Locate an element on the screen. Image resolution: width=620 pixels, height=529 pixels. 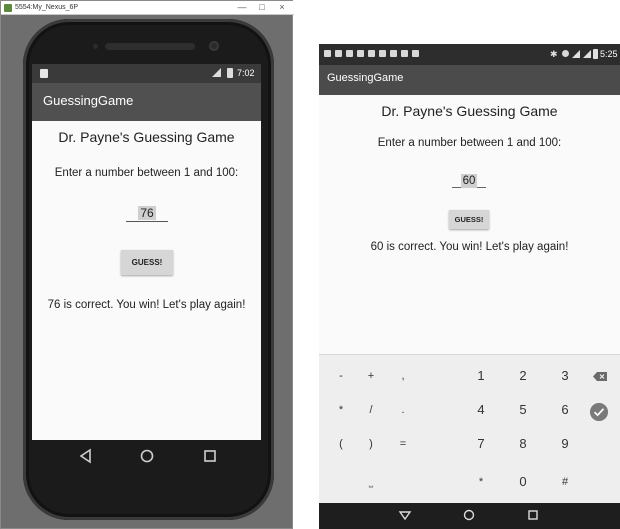
key-1: 1 is located at coordinates (481, 376).